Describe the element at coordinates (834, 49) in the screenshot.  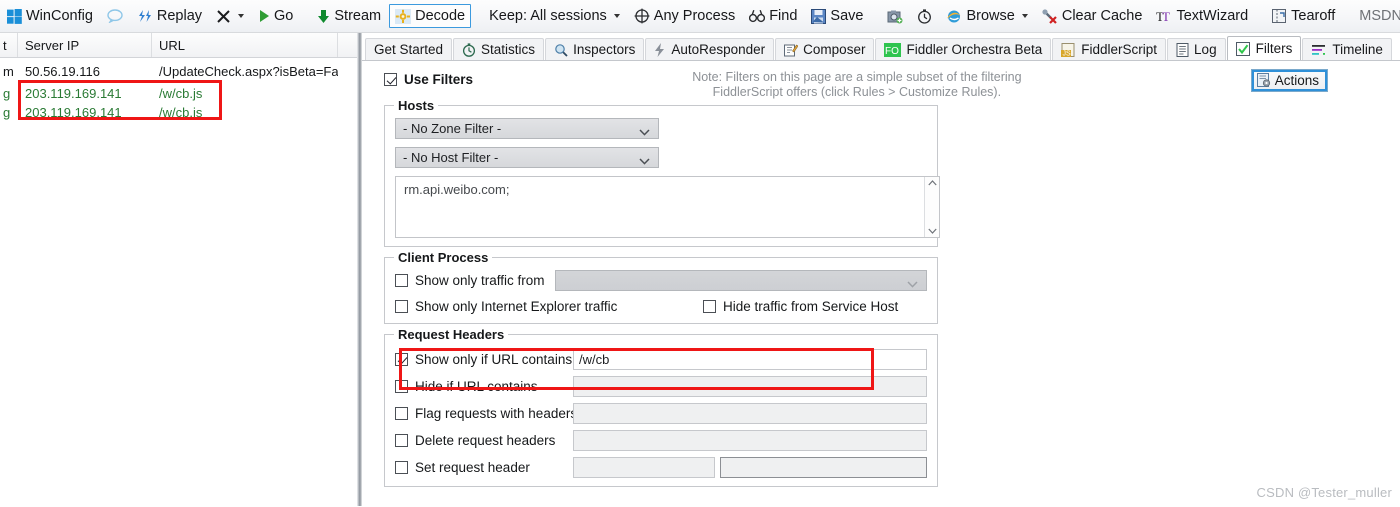
I see `tab-label: Composer` at that location.